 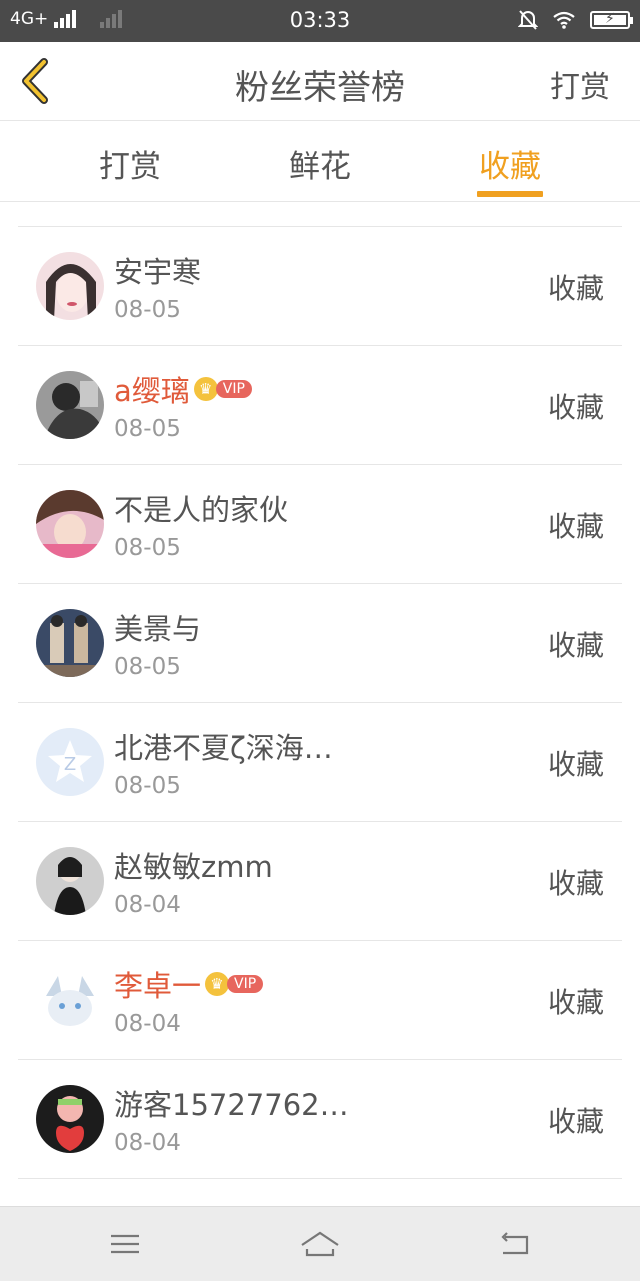 What do you see at coordinates (564, 20) in the screenshot?
I see `wifi-icon` at bounding box center [564, 20].